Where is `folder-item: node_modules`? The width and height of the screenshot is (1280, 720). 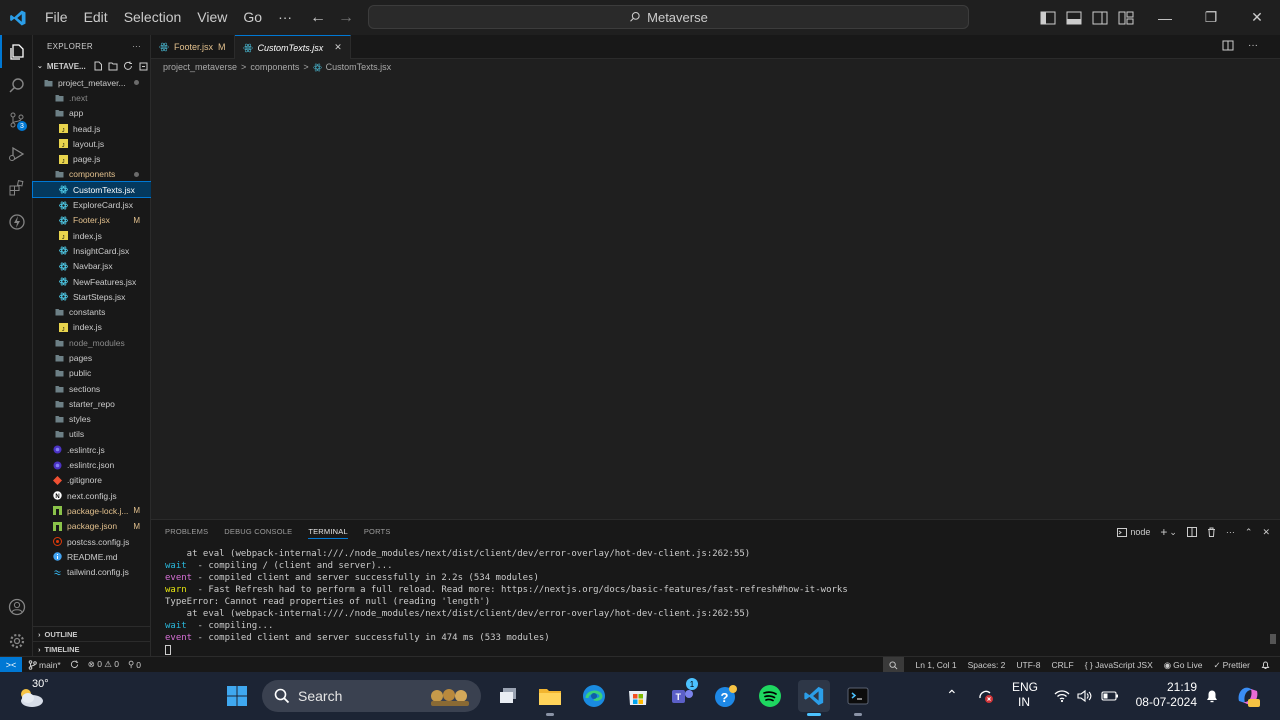
folder-item: node_modules is located at coordinates (92, 342).